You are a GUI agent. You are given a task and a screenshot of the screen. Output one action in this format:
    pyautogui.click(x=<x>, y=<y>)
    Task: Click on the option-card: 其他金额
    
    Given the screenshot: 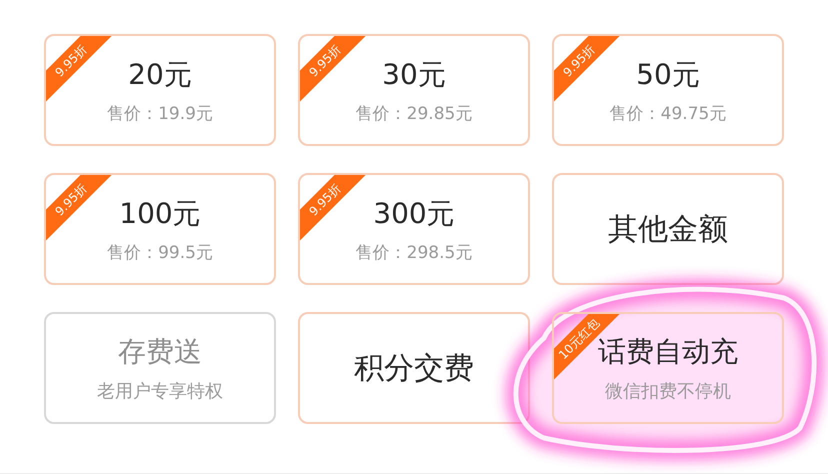 What is the action you would take?
    pyautogui.click(x=668, y=229)
    